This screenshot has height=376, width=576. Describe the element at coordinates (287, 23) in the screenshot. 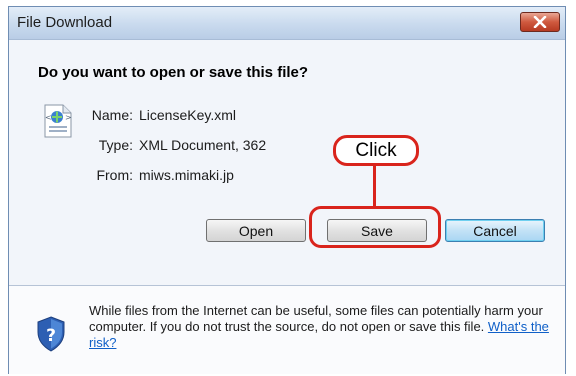

I see `title-bar: File Download` at that location.